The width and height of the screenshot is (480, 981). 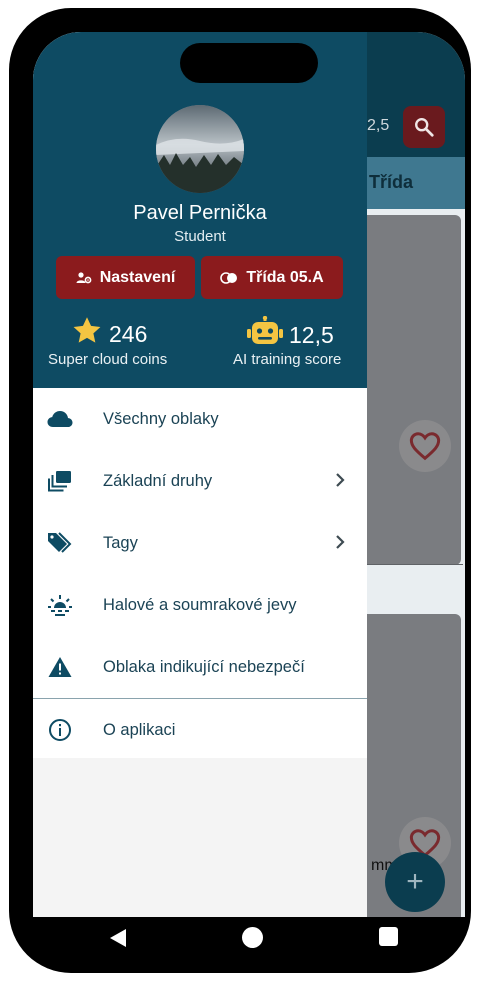 I want to click on menu-item-halo-twilight: Halové a soumrakové jevy, so click(x=200, y=605).